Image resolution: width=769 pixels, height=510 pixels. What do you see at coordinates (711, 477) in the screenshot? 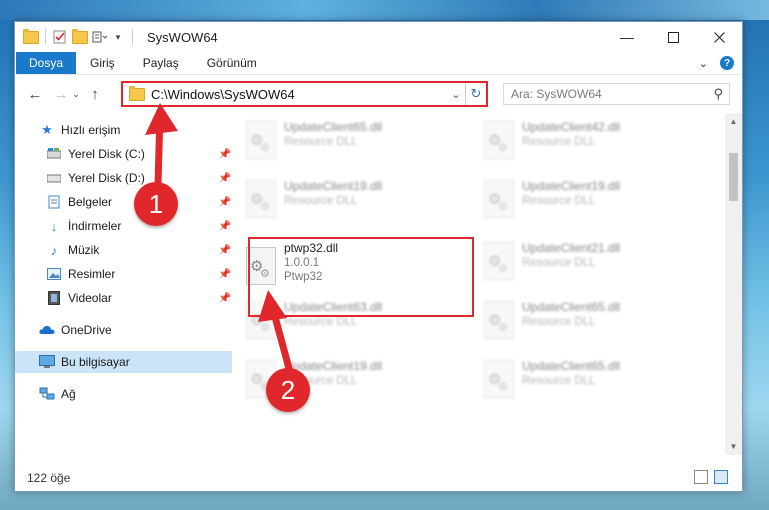
I see `view-switcher` at bounding box center [711, 477].